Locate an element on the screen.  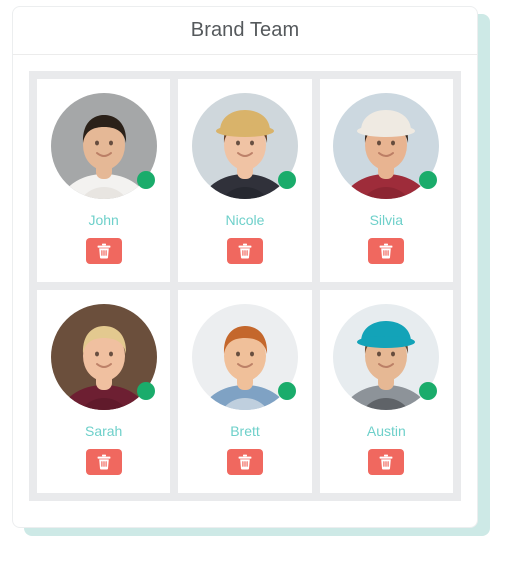
member-name: Sarah is located at coordinates (103, 431).